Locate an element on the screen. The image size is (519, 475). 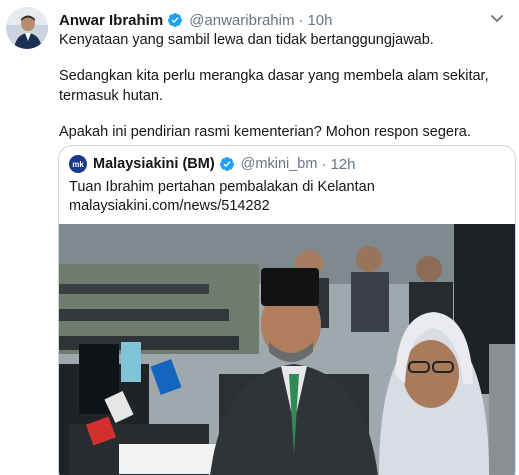
quoted-avatar: mk is located at coordinates (78, 164).